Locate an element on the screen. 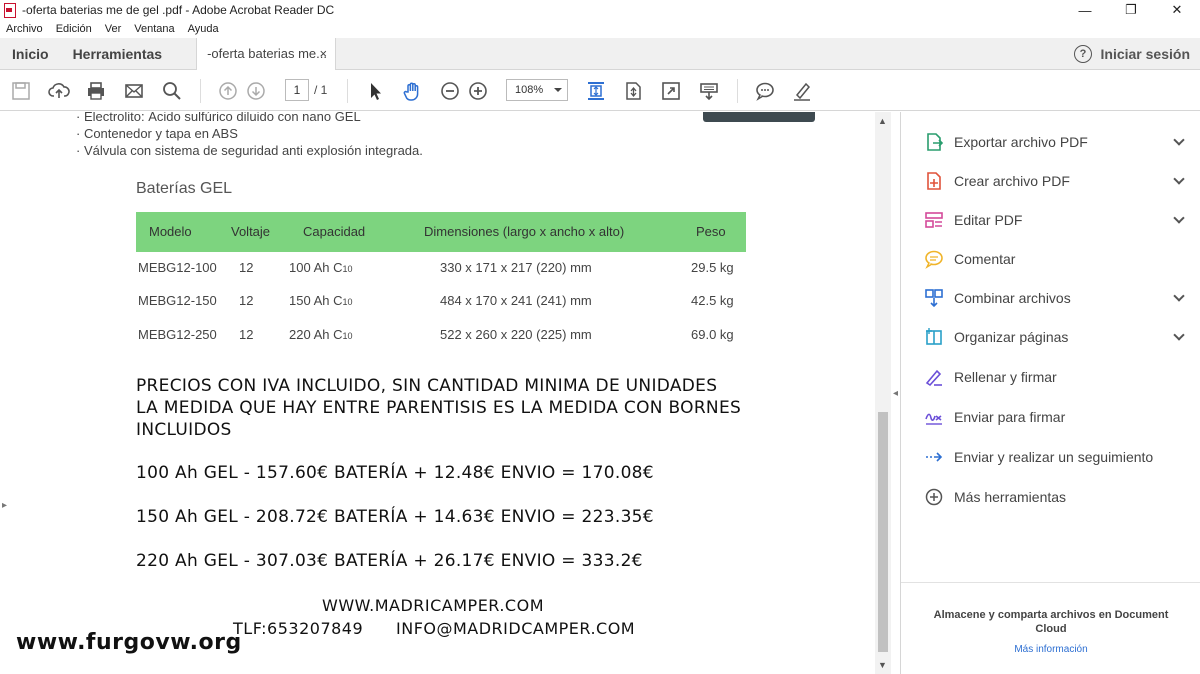  column-header-capacity: Capacidad is located at coordinates (334, 231).